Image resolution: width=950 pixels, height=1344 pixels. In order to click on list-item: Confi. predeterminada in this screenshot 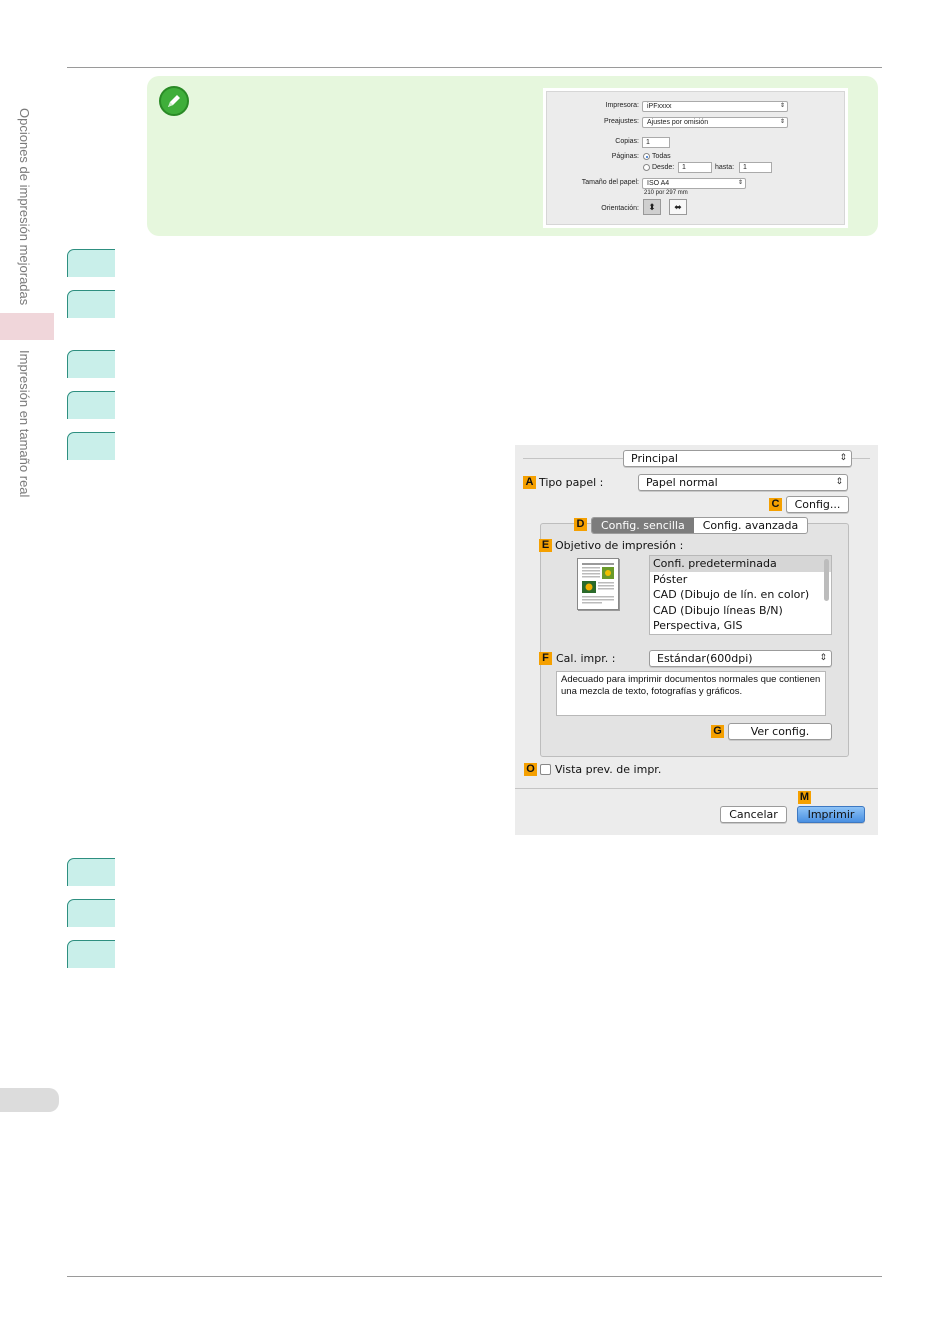, I will do `click(740, 564)`.